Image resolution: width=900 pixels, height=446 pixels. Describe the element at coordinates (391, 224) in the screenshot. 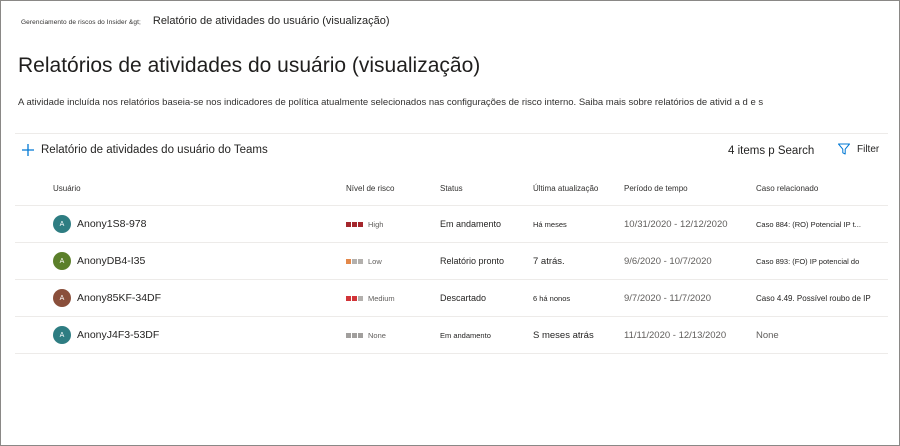

I see `risk-level: High` at that location.